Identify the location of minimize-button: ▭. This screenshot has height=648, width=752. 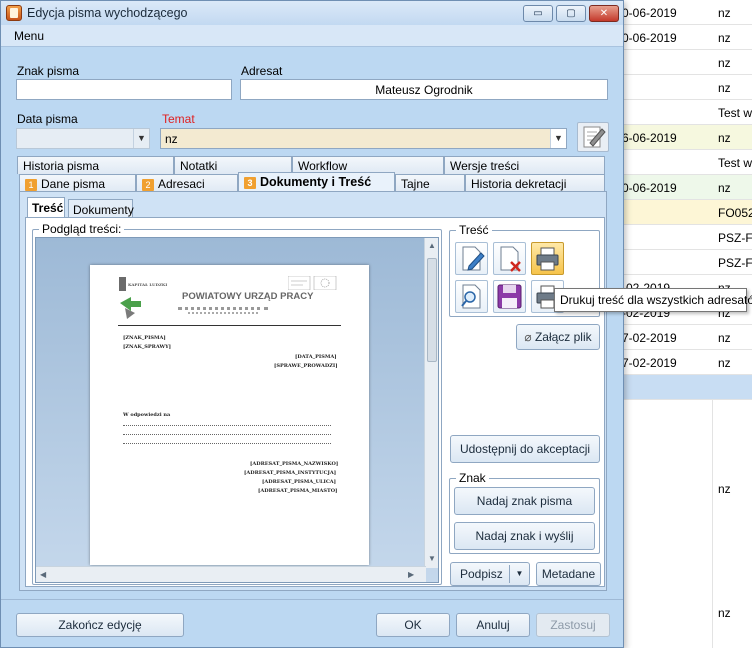
(538, 13).